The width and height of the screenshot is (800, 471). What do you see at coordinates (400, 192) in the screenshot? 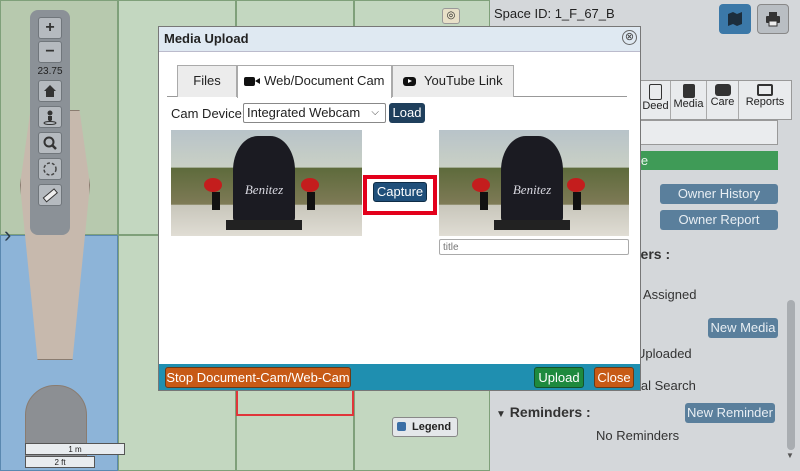
I see `capture-button: Capture` at bounding box center [400, 192].